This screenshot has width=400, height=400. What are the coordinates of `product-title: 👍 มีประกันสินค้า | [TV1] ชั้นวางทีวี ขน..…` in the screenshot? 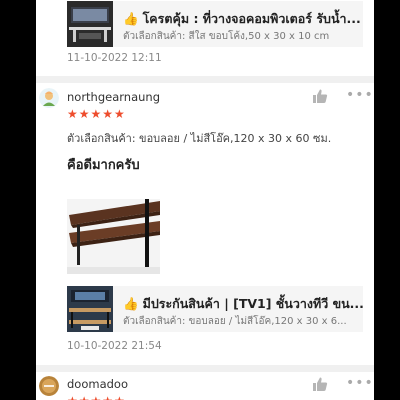 It's located at (243, 304).